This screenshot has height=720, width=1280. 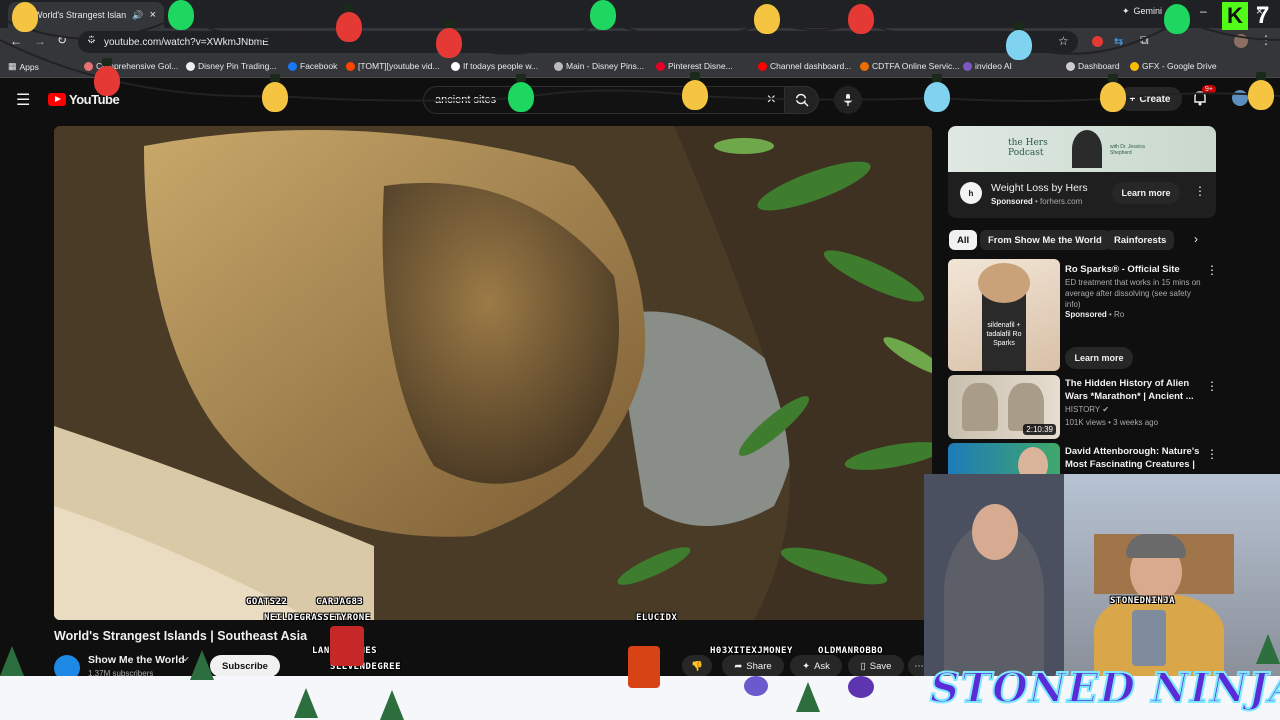 I want to click on stoned-ninja-brand-text: STONED NINJA, so click(x=1104, y=688).